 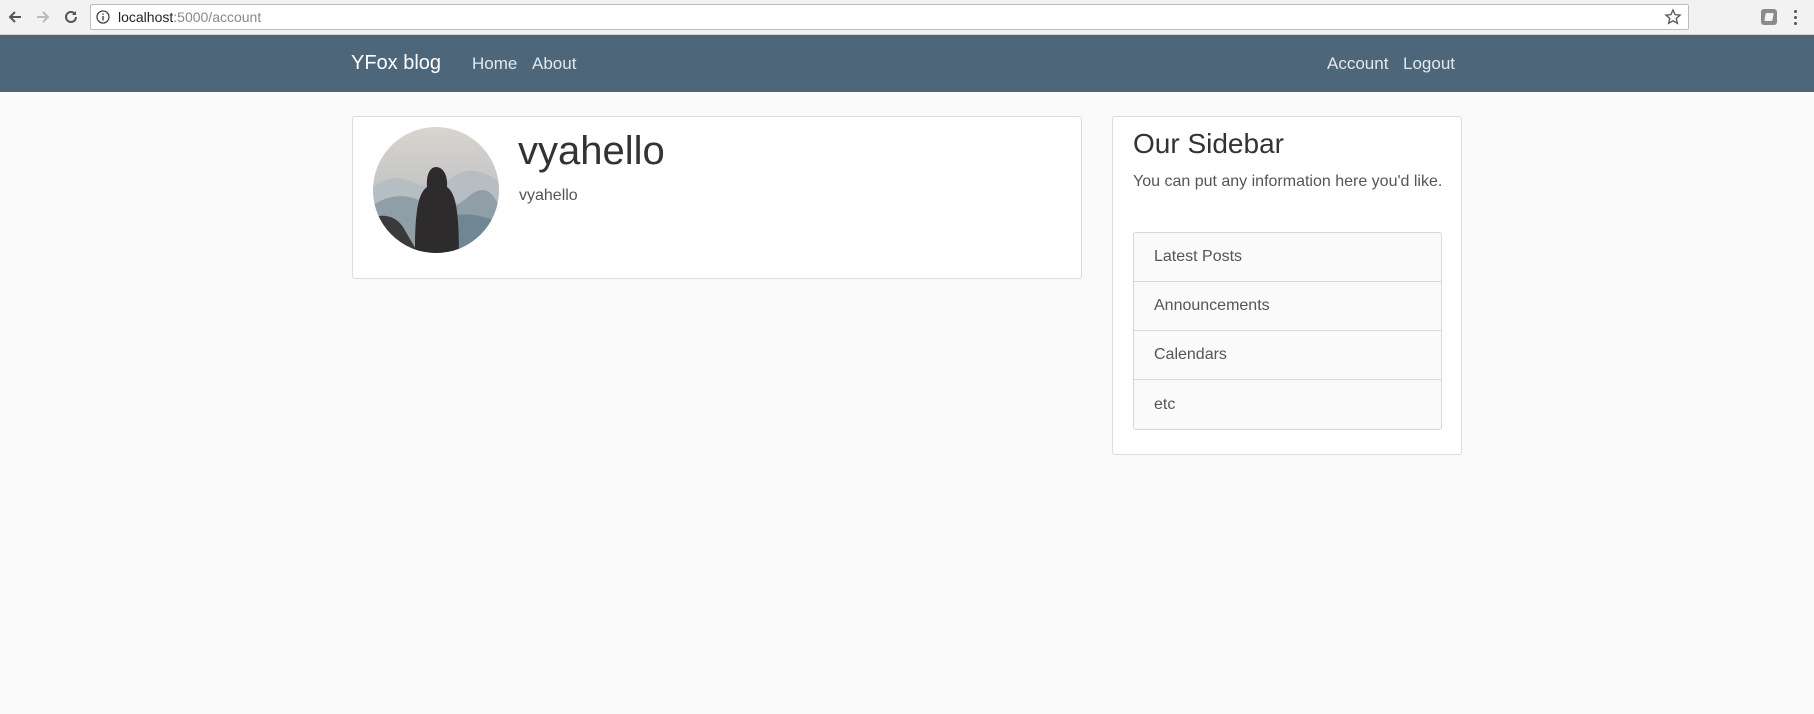 I want to click on brand-link: YFox blog, so click(x=396, y=63).